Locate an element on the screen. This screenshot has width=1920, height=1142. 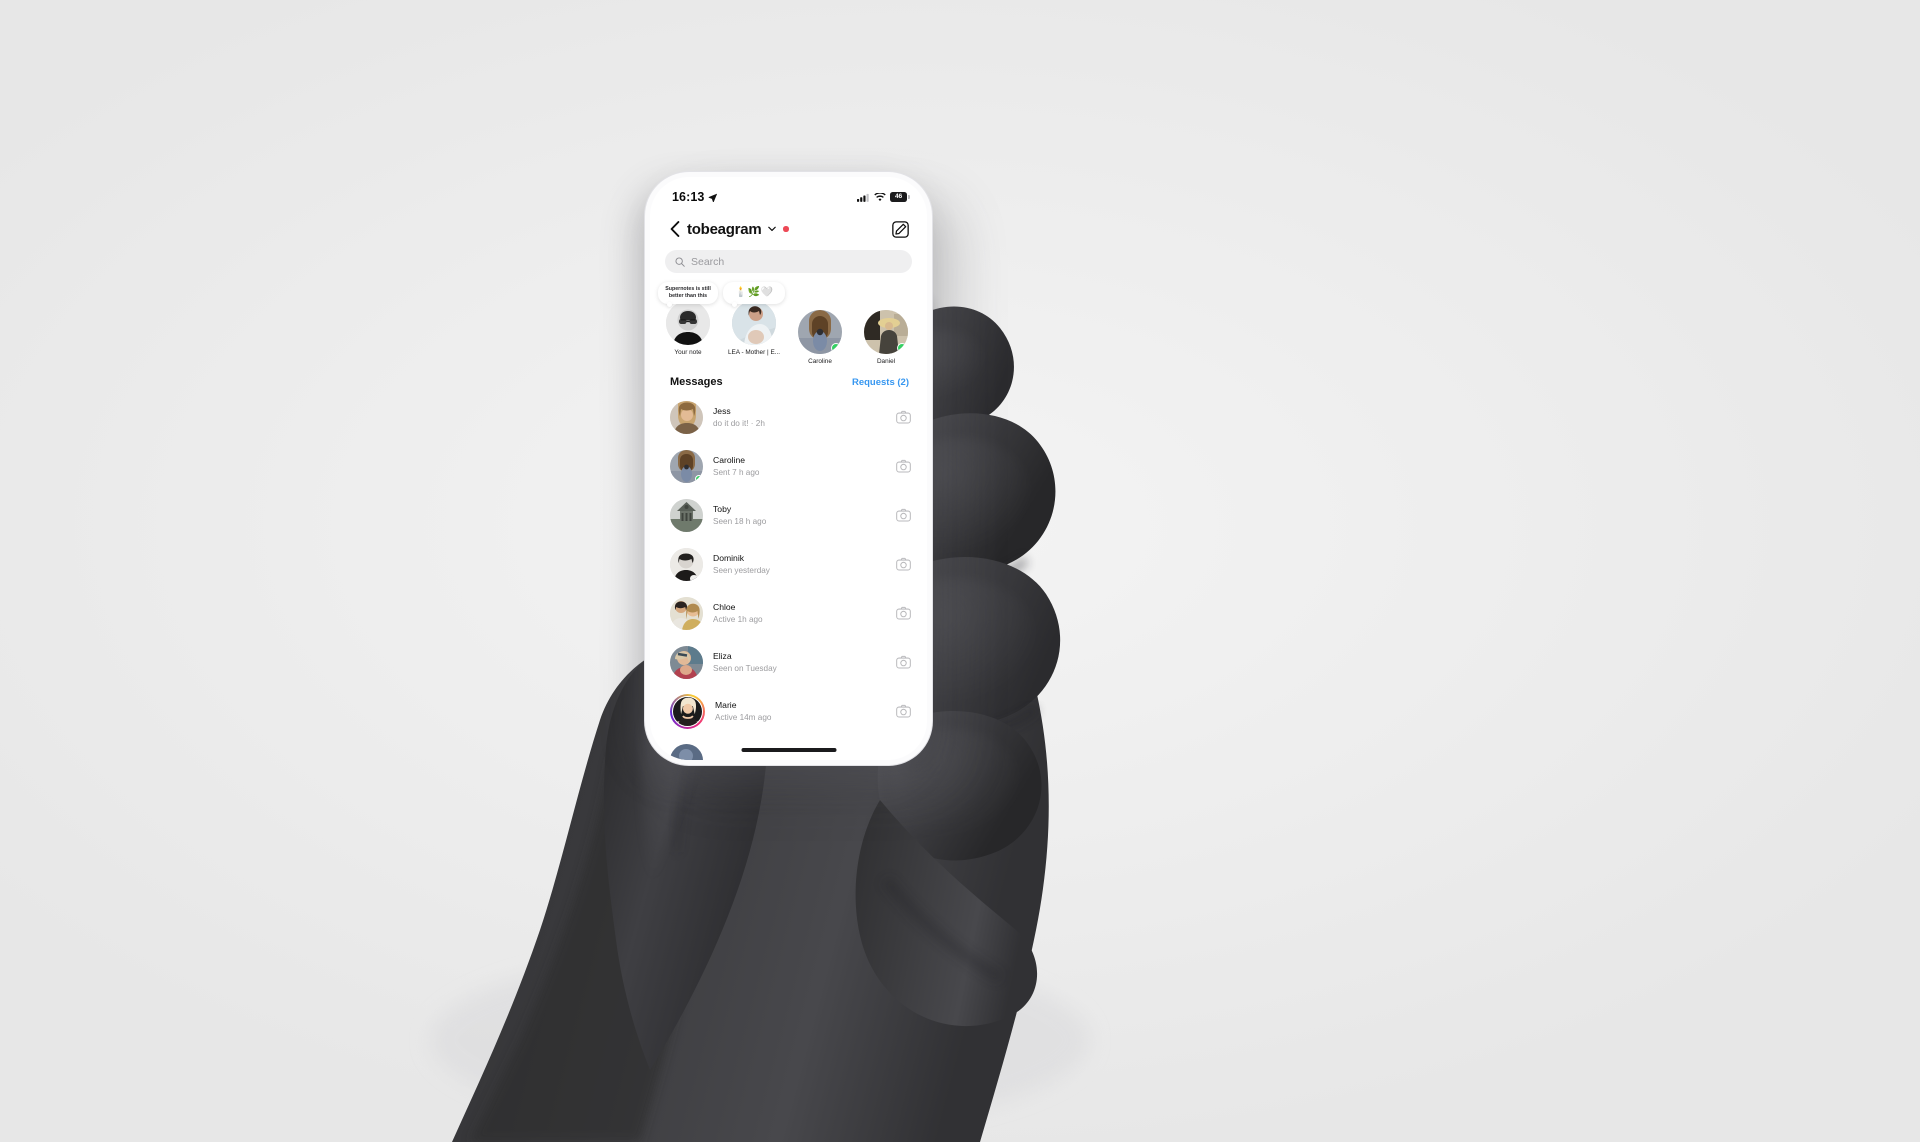
message-meta: Caroline Sent 7 h ago is located at coordinates (799, 466).